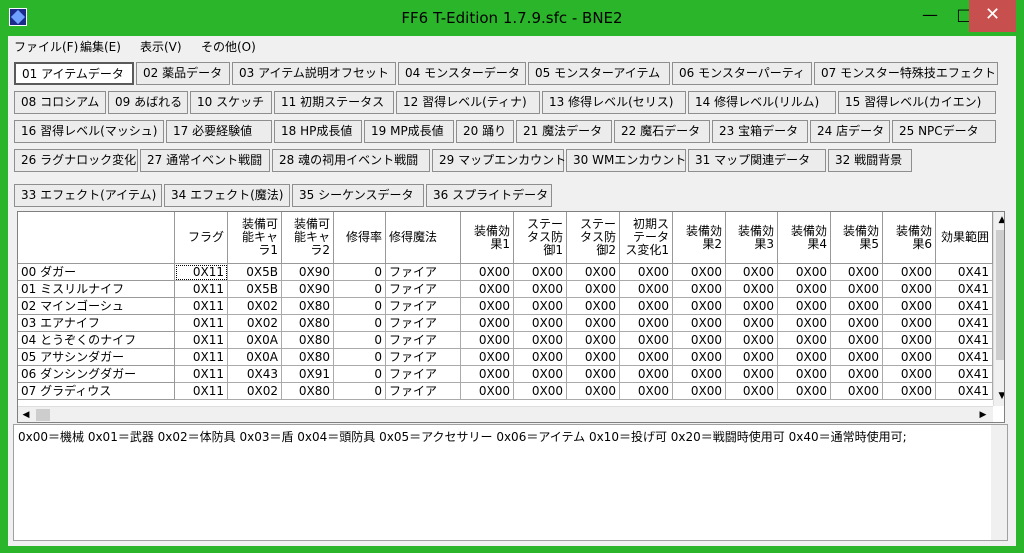 Image resolution: width=1024 pixels, height=553 pixels. I want to click on grid-cell: 0X0A, so click(255, 357).